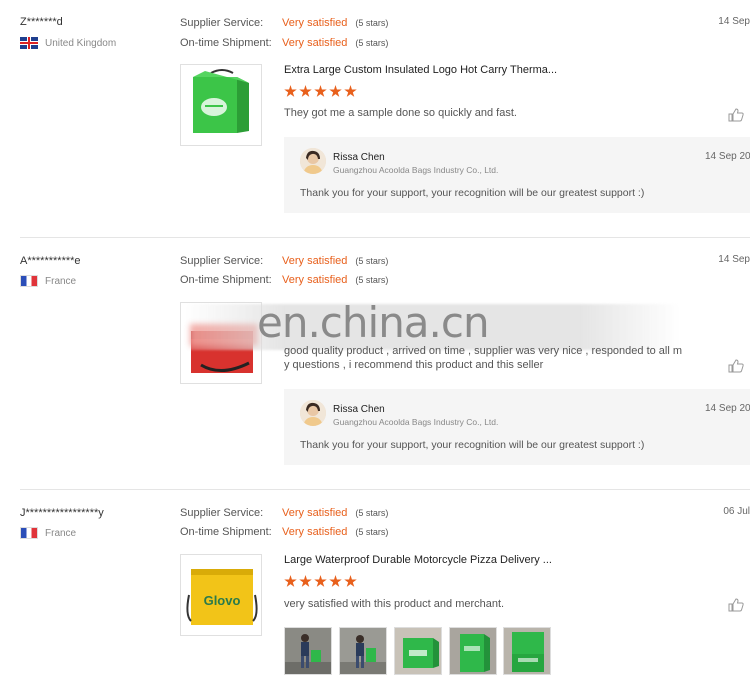 This screenshot has height=679, width=750. What do you see at coordinates (29, 43) in the screenshot?
I see `uk-flag-icon` at bounding box center [29, 43].